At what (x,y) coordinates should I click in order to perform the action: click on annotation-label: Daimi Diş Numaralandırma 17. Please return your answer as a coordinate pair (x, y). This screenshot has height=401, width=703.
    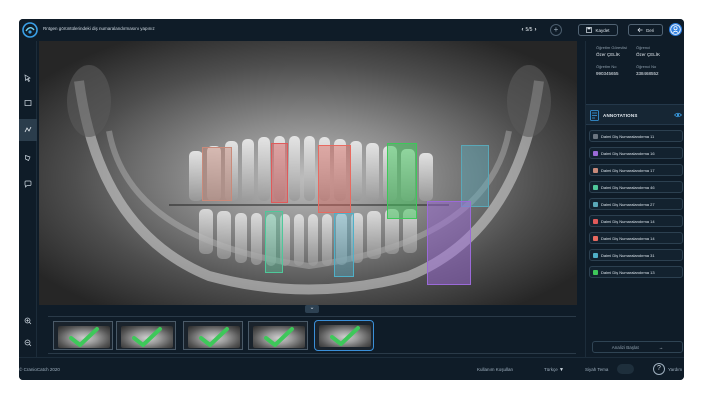
    Looking at the image, I should click on (628, 170).